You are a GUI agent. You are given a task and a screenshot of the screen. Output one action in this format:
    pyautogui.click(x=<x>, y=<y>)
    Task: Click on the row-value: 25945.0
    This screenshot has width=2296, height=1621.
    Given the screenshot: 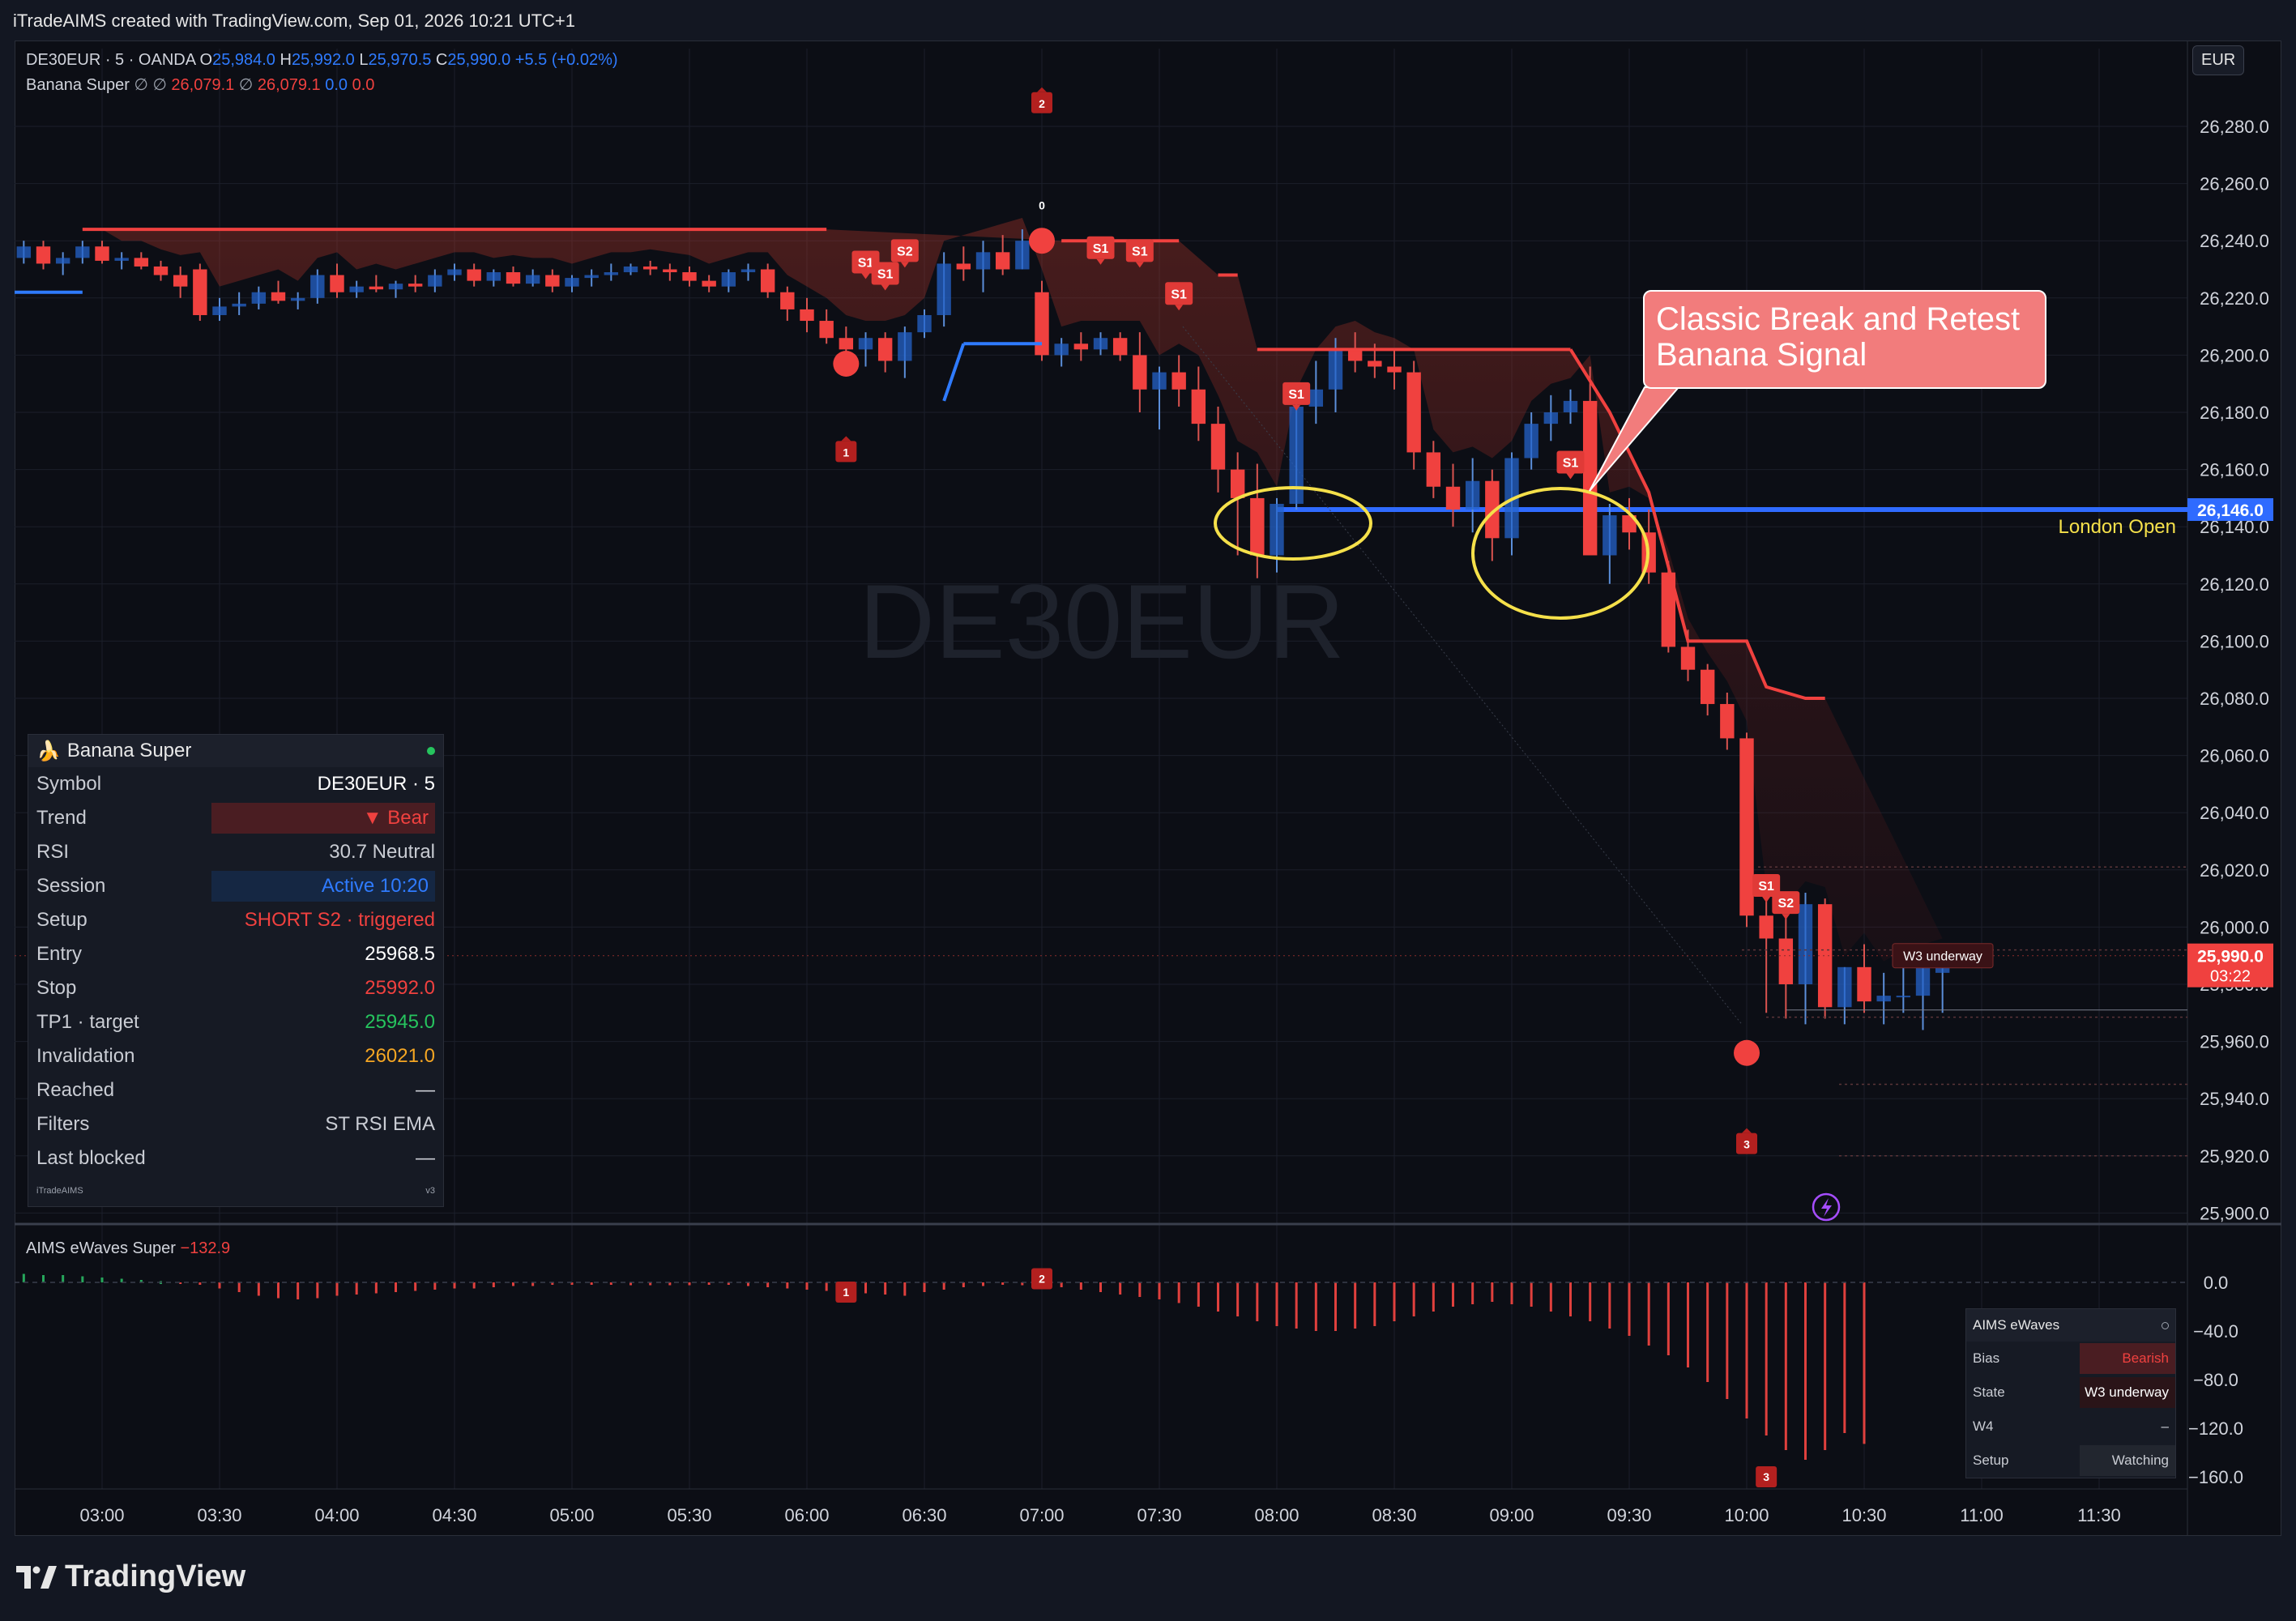 What is the action you would take?
    pyautogui.click(x=400, y=1022)
    